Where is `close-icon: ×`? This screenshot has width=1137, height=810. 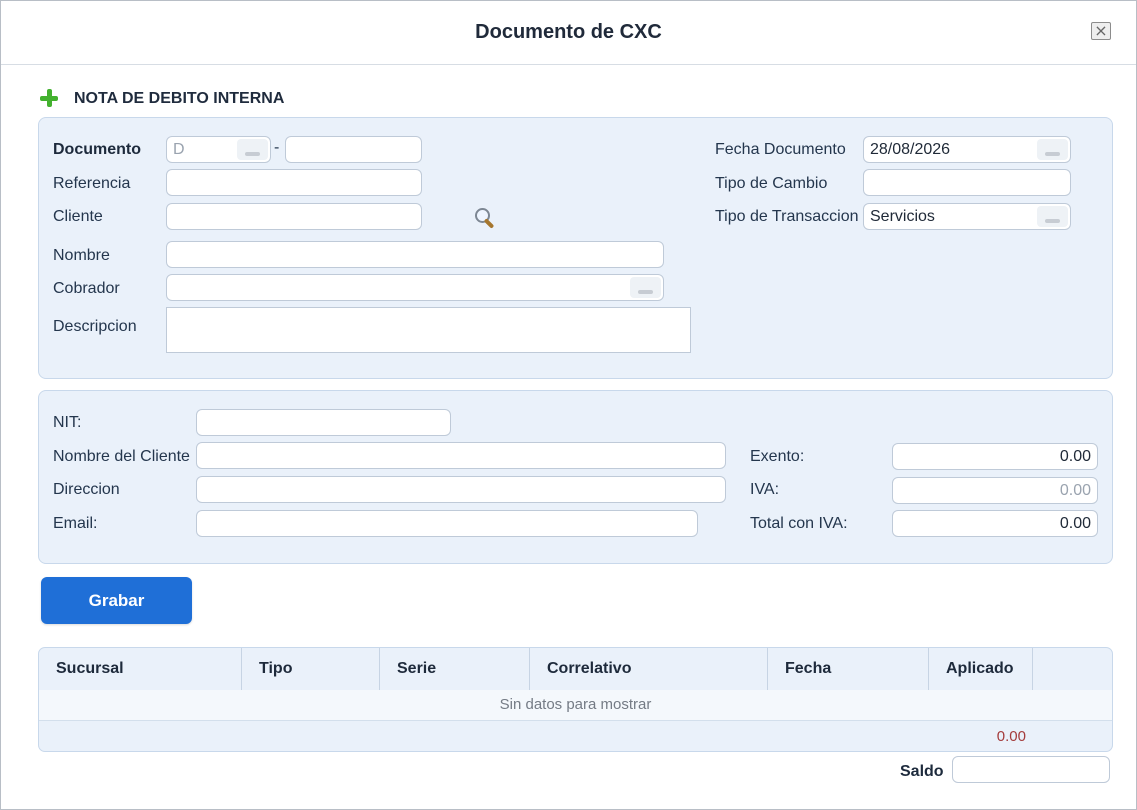
close-icon: × is located at coordinates (1101, 31).